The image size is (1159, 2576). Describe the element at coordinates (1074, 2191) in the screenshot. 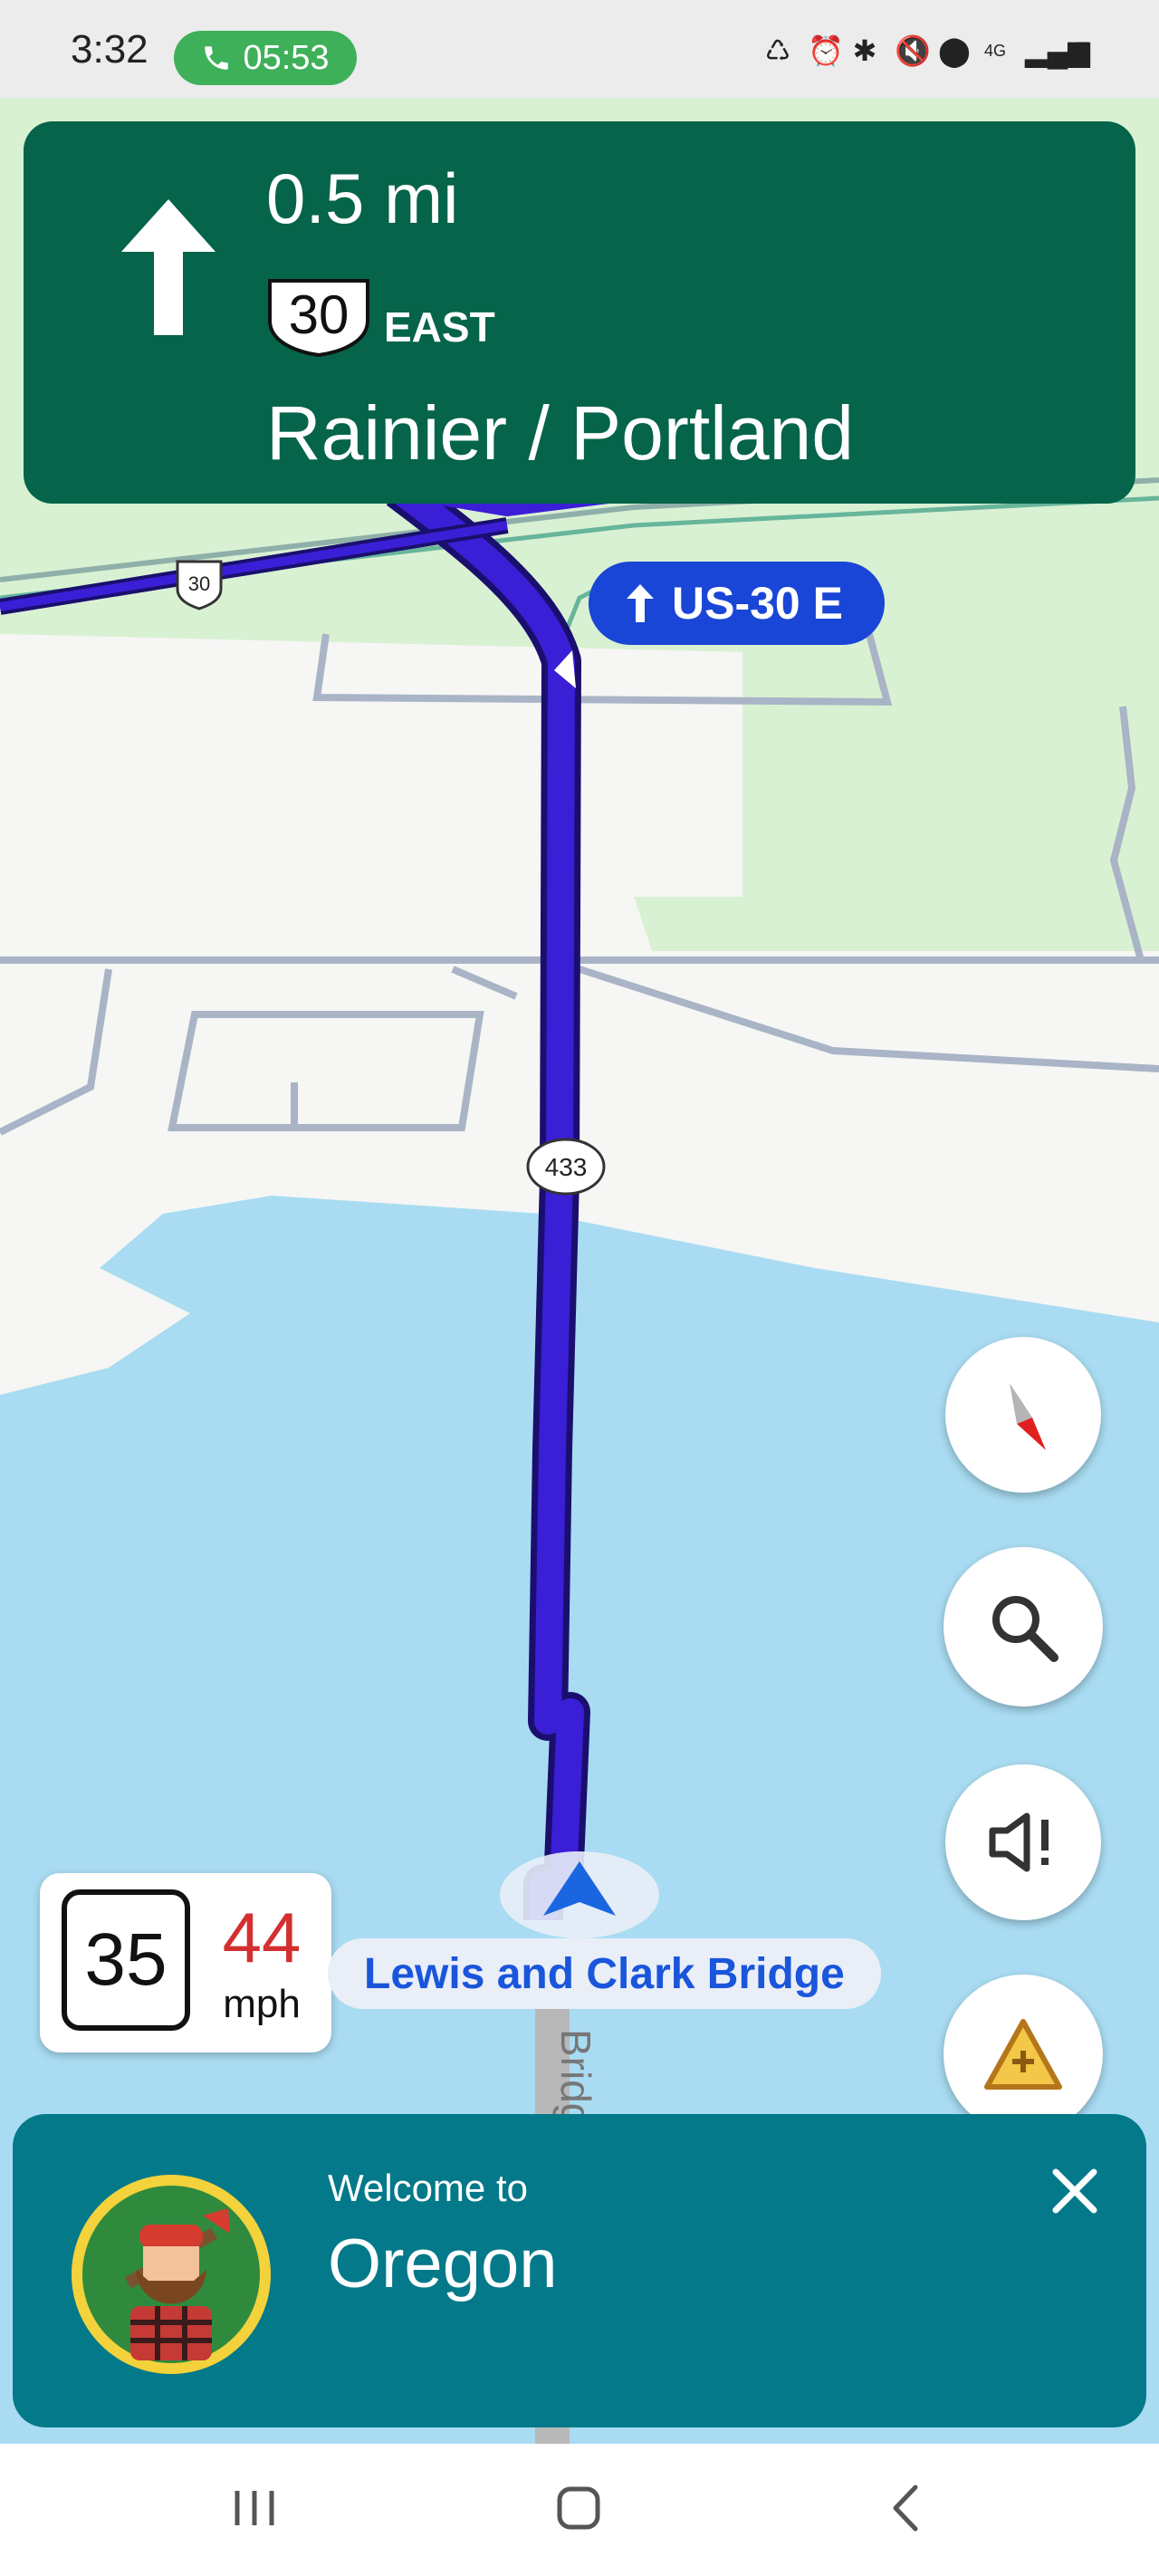

I see `close-icon` at that location.